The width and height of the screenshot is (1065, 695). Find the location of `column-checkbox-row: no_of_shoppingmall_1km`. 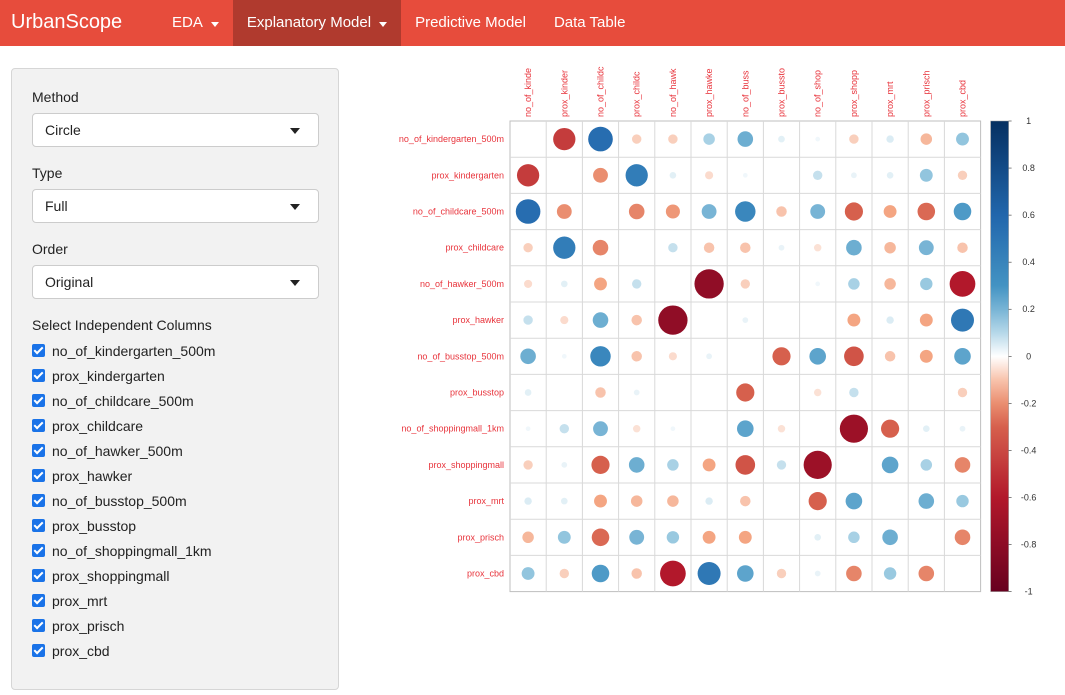

column-checkbox-row: no_of_shoppingmall_1km is located at coordinates (175, 550).